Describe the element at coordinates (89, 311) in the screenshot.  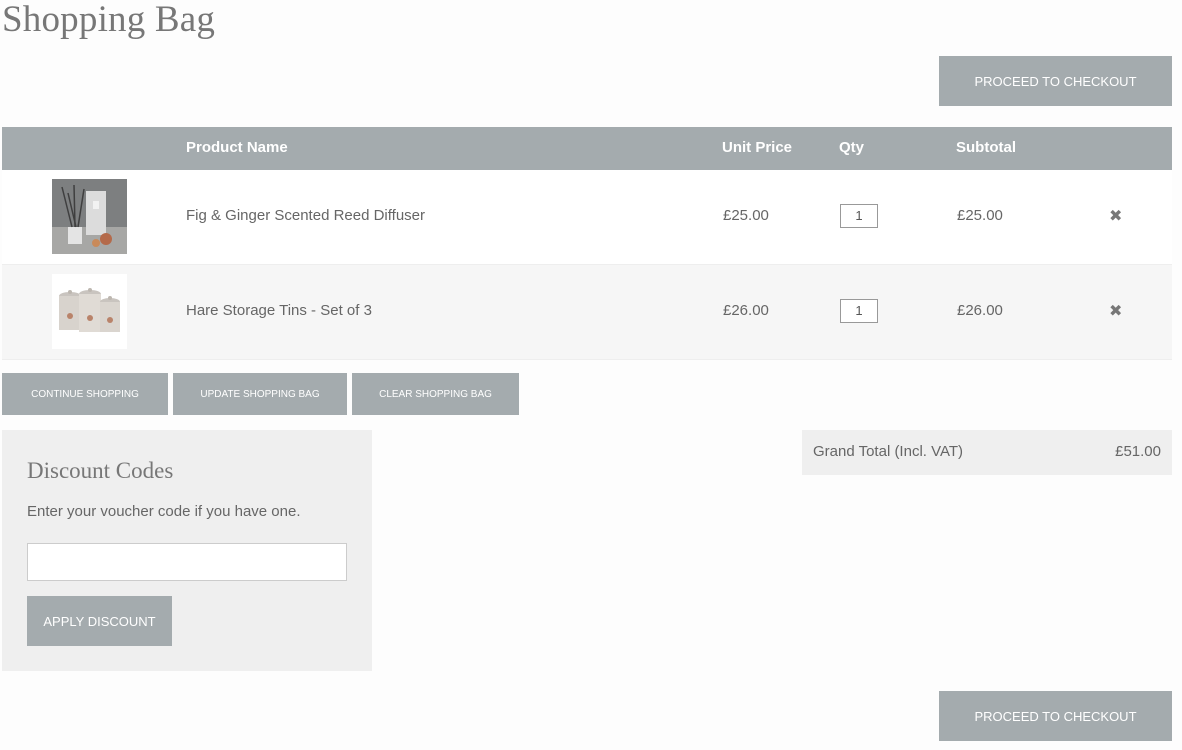
I see `storage-tins-image` at that location.